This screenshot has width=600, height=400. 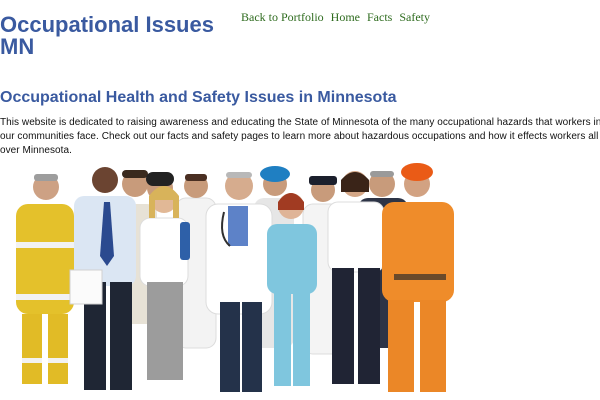 What do you see at coordinates (379, 17) in the screenshot?
I see `nav-link-facts: Facts` at bounding box center [379, 17].